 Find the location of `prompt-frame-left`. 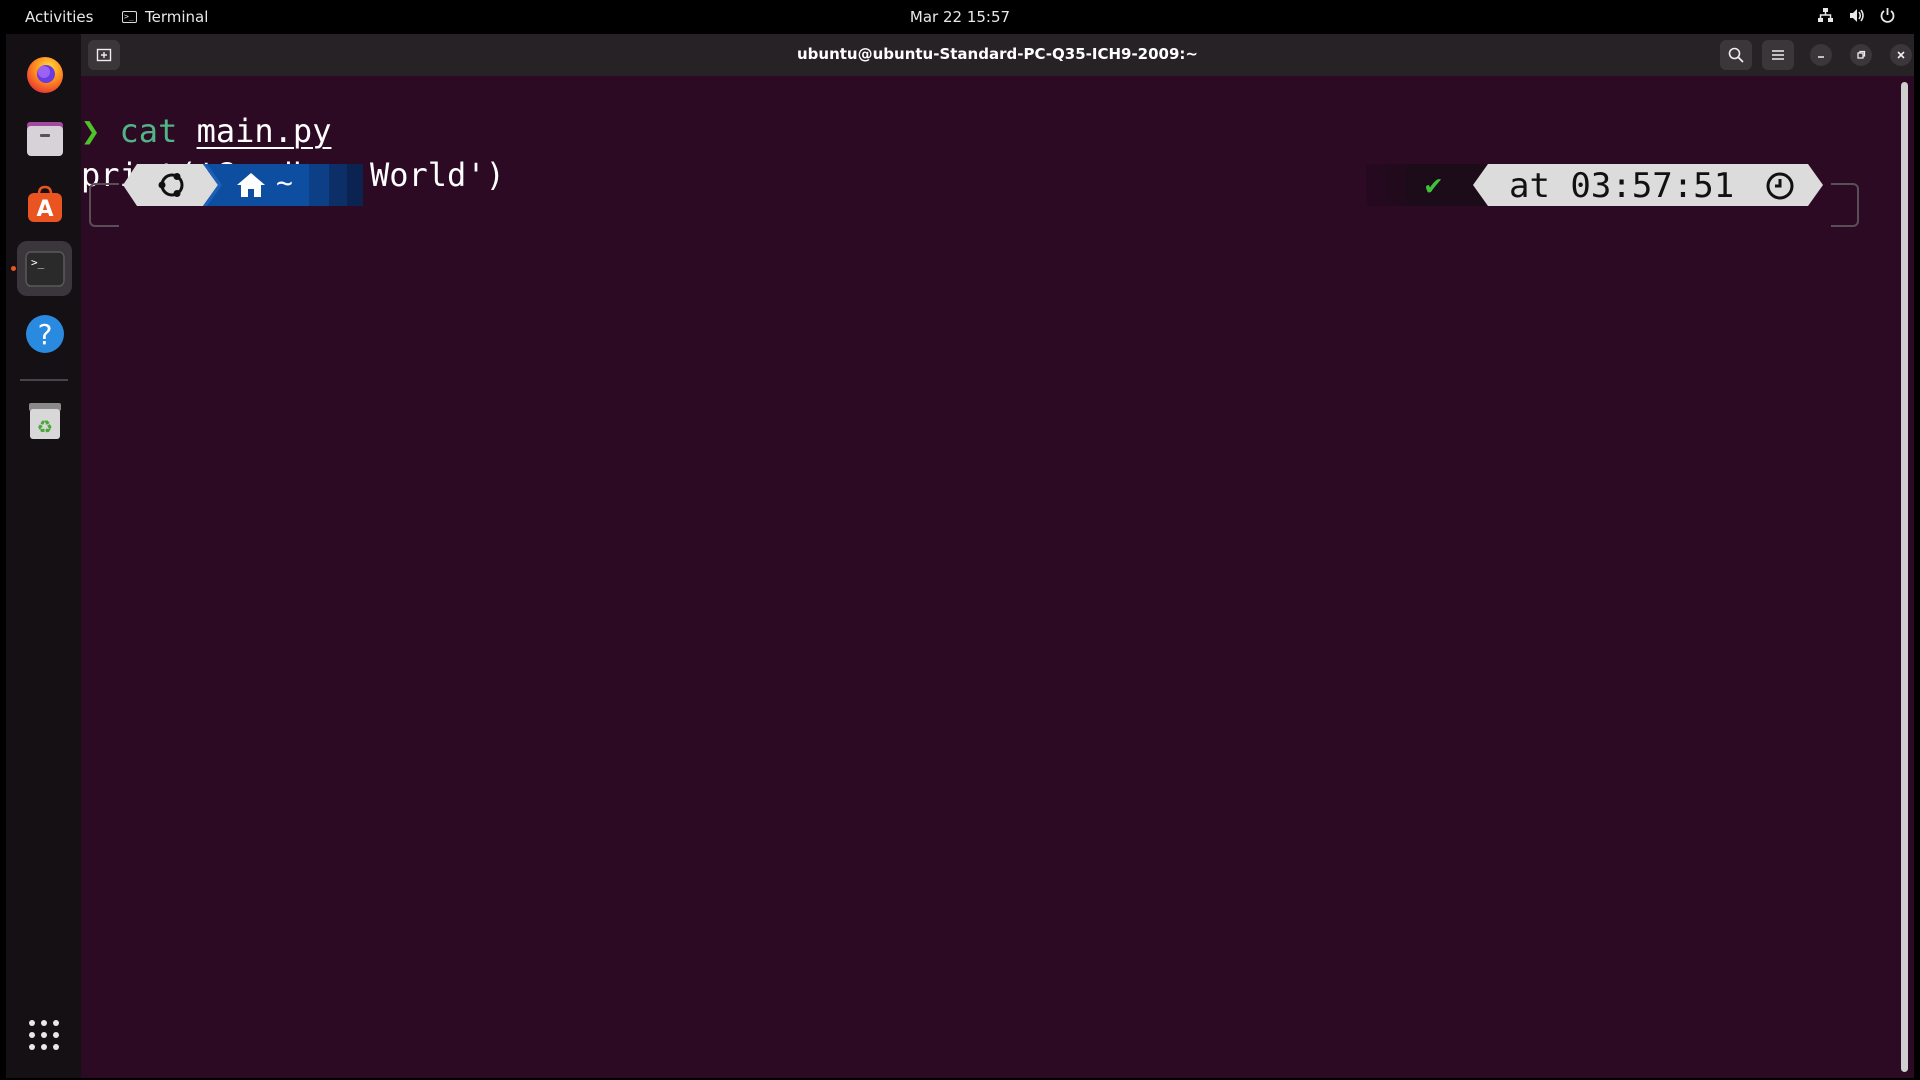

prompt-frame-left is located at coordinates (104, 205).